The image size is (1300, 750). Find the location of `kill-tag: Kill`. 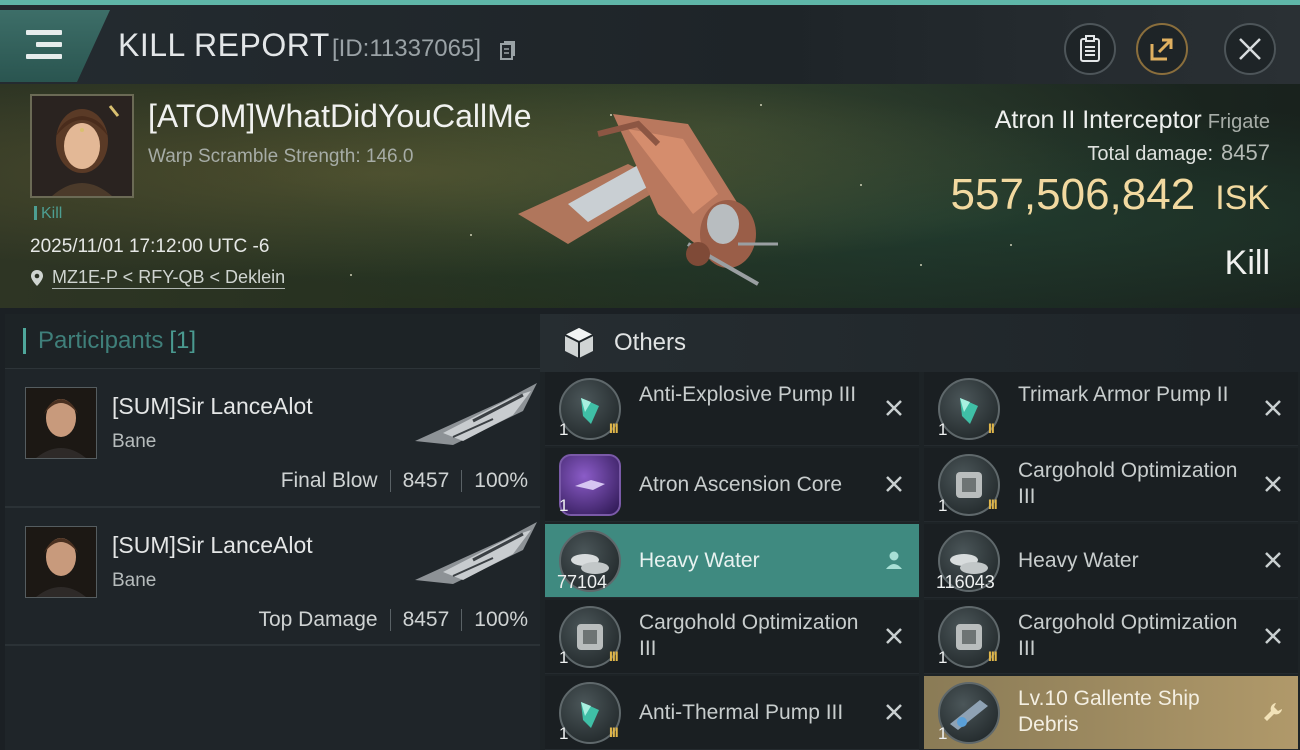

kill-tag: Kill is located at coordinates (48, 214).